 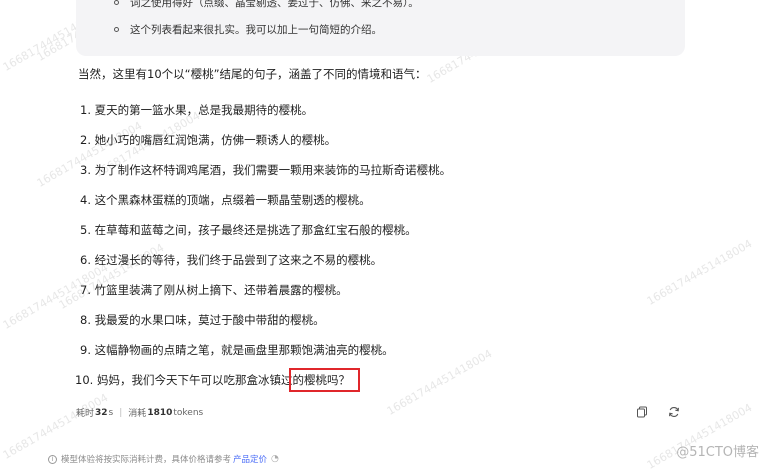 I want to click on list-item: 1. 夏天的第一篮水果，总是我最期待的樱桃。, so click(x=196, y=110).